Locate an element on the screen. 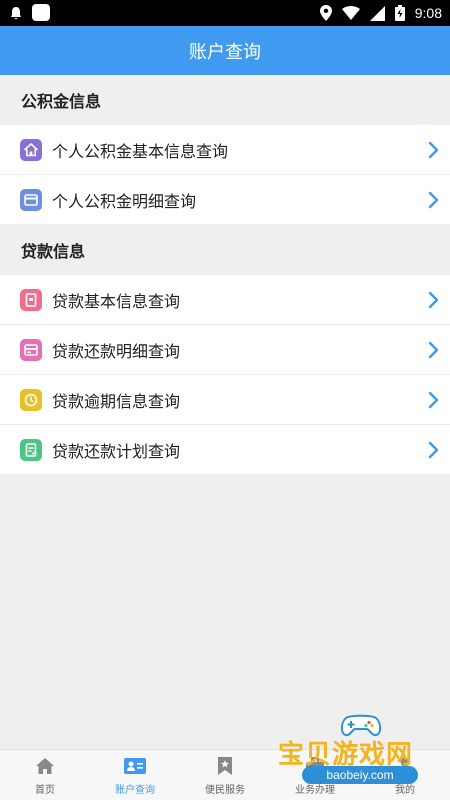  section-title: 贷款信息 is located at coordinates (53, 251).